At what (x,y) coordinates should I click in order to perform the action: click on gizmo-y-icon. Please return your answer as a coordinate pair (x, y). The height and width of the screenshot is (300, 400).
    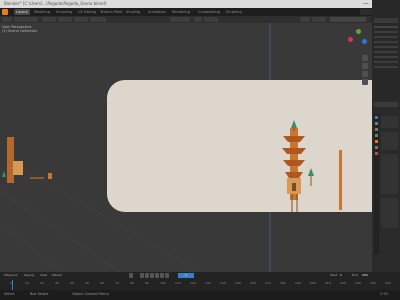
    Looking at the image, I should click on (358, 31).